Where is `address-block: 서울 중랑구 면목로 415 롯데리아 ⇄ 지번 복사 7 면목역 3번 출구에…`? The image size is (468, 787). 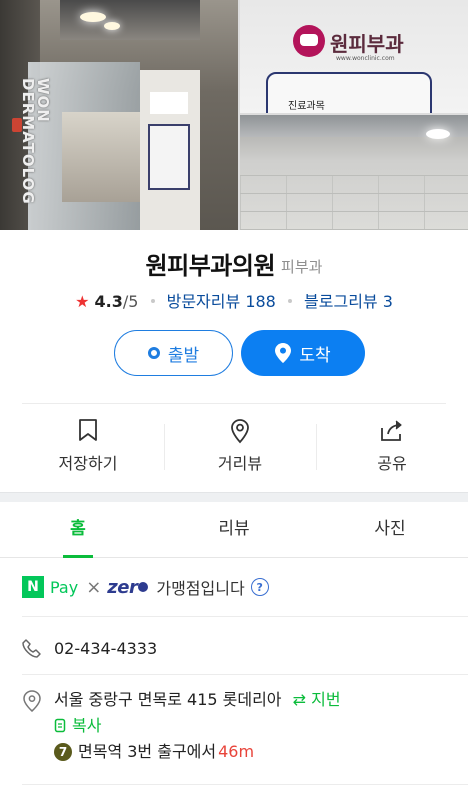 address-block: 서울 중랑구 면목로 415 롯데리아 ⇄ 지번 복사 7 면목역 3번 출구에… is located at coordinates (234, 726).